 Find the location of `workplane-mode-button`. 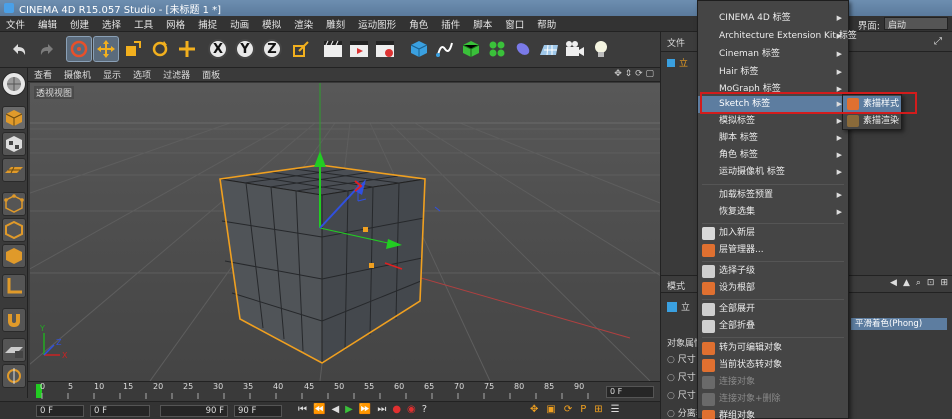

workplane-mode-button is located at coordinates (14, 170).